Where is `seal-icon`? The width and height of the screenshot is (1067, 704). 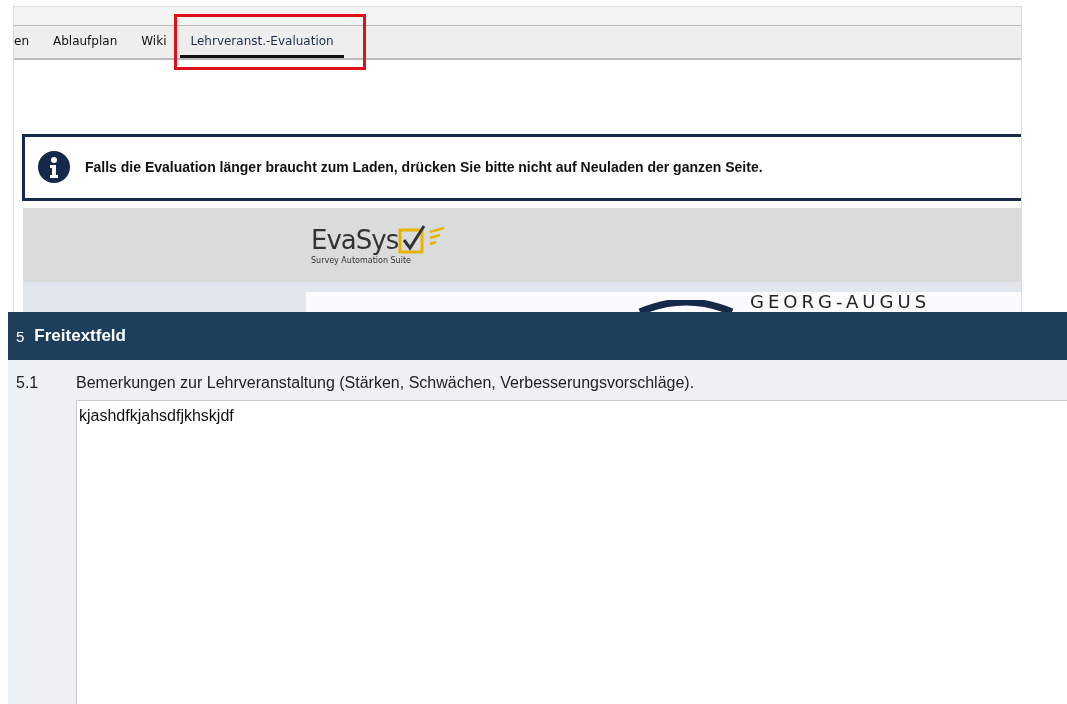 seal-icon is located at coordinates (686, 306).